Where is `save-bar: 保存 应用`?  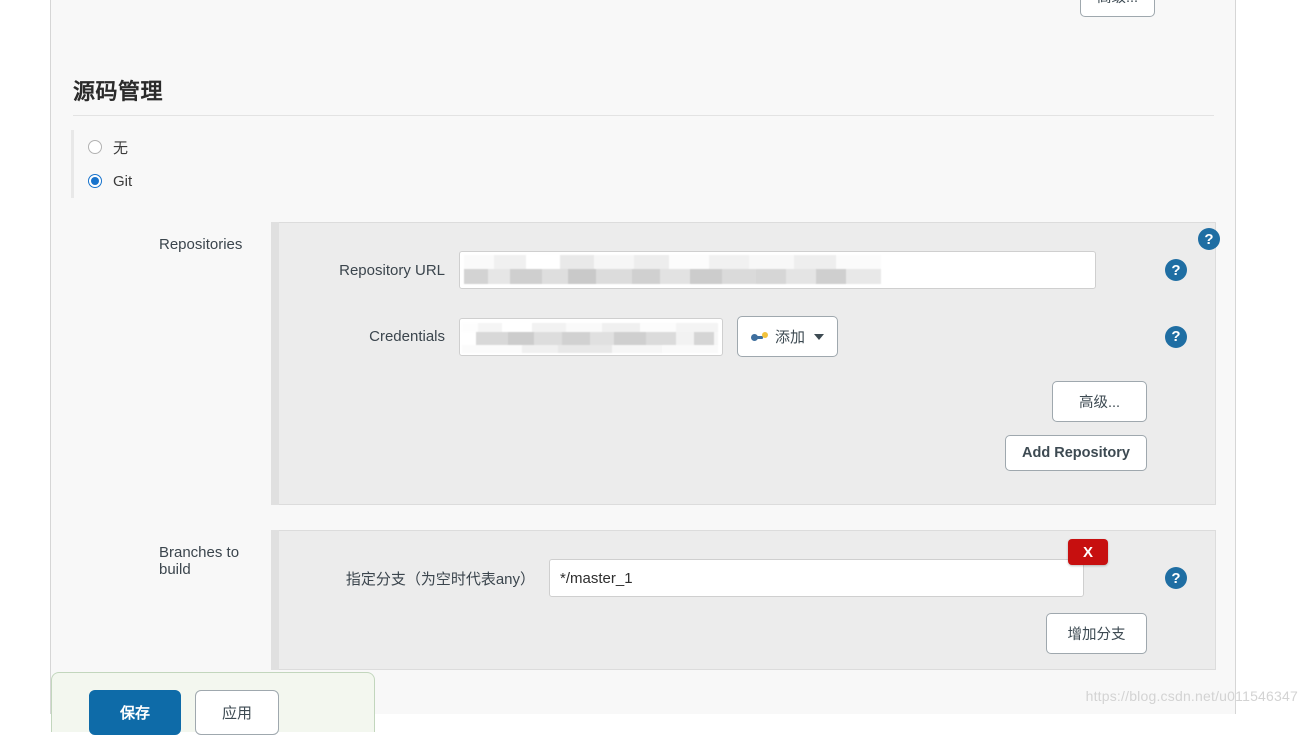
save-bar: 保存 应用 is located at coordinates (213, 703).